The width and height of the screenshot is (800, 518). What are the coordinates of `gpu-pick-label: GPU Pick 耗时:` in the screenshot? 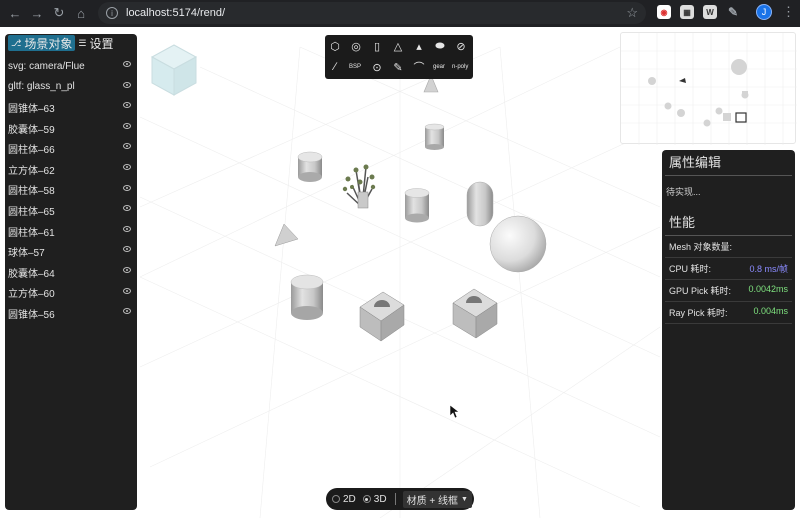 It's located at (700, 291).